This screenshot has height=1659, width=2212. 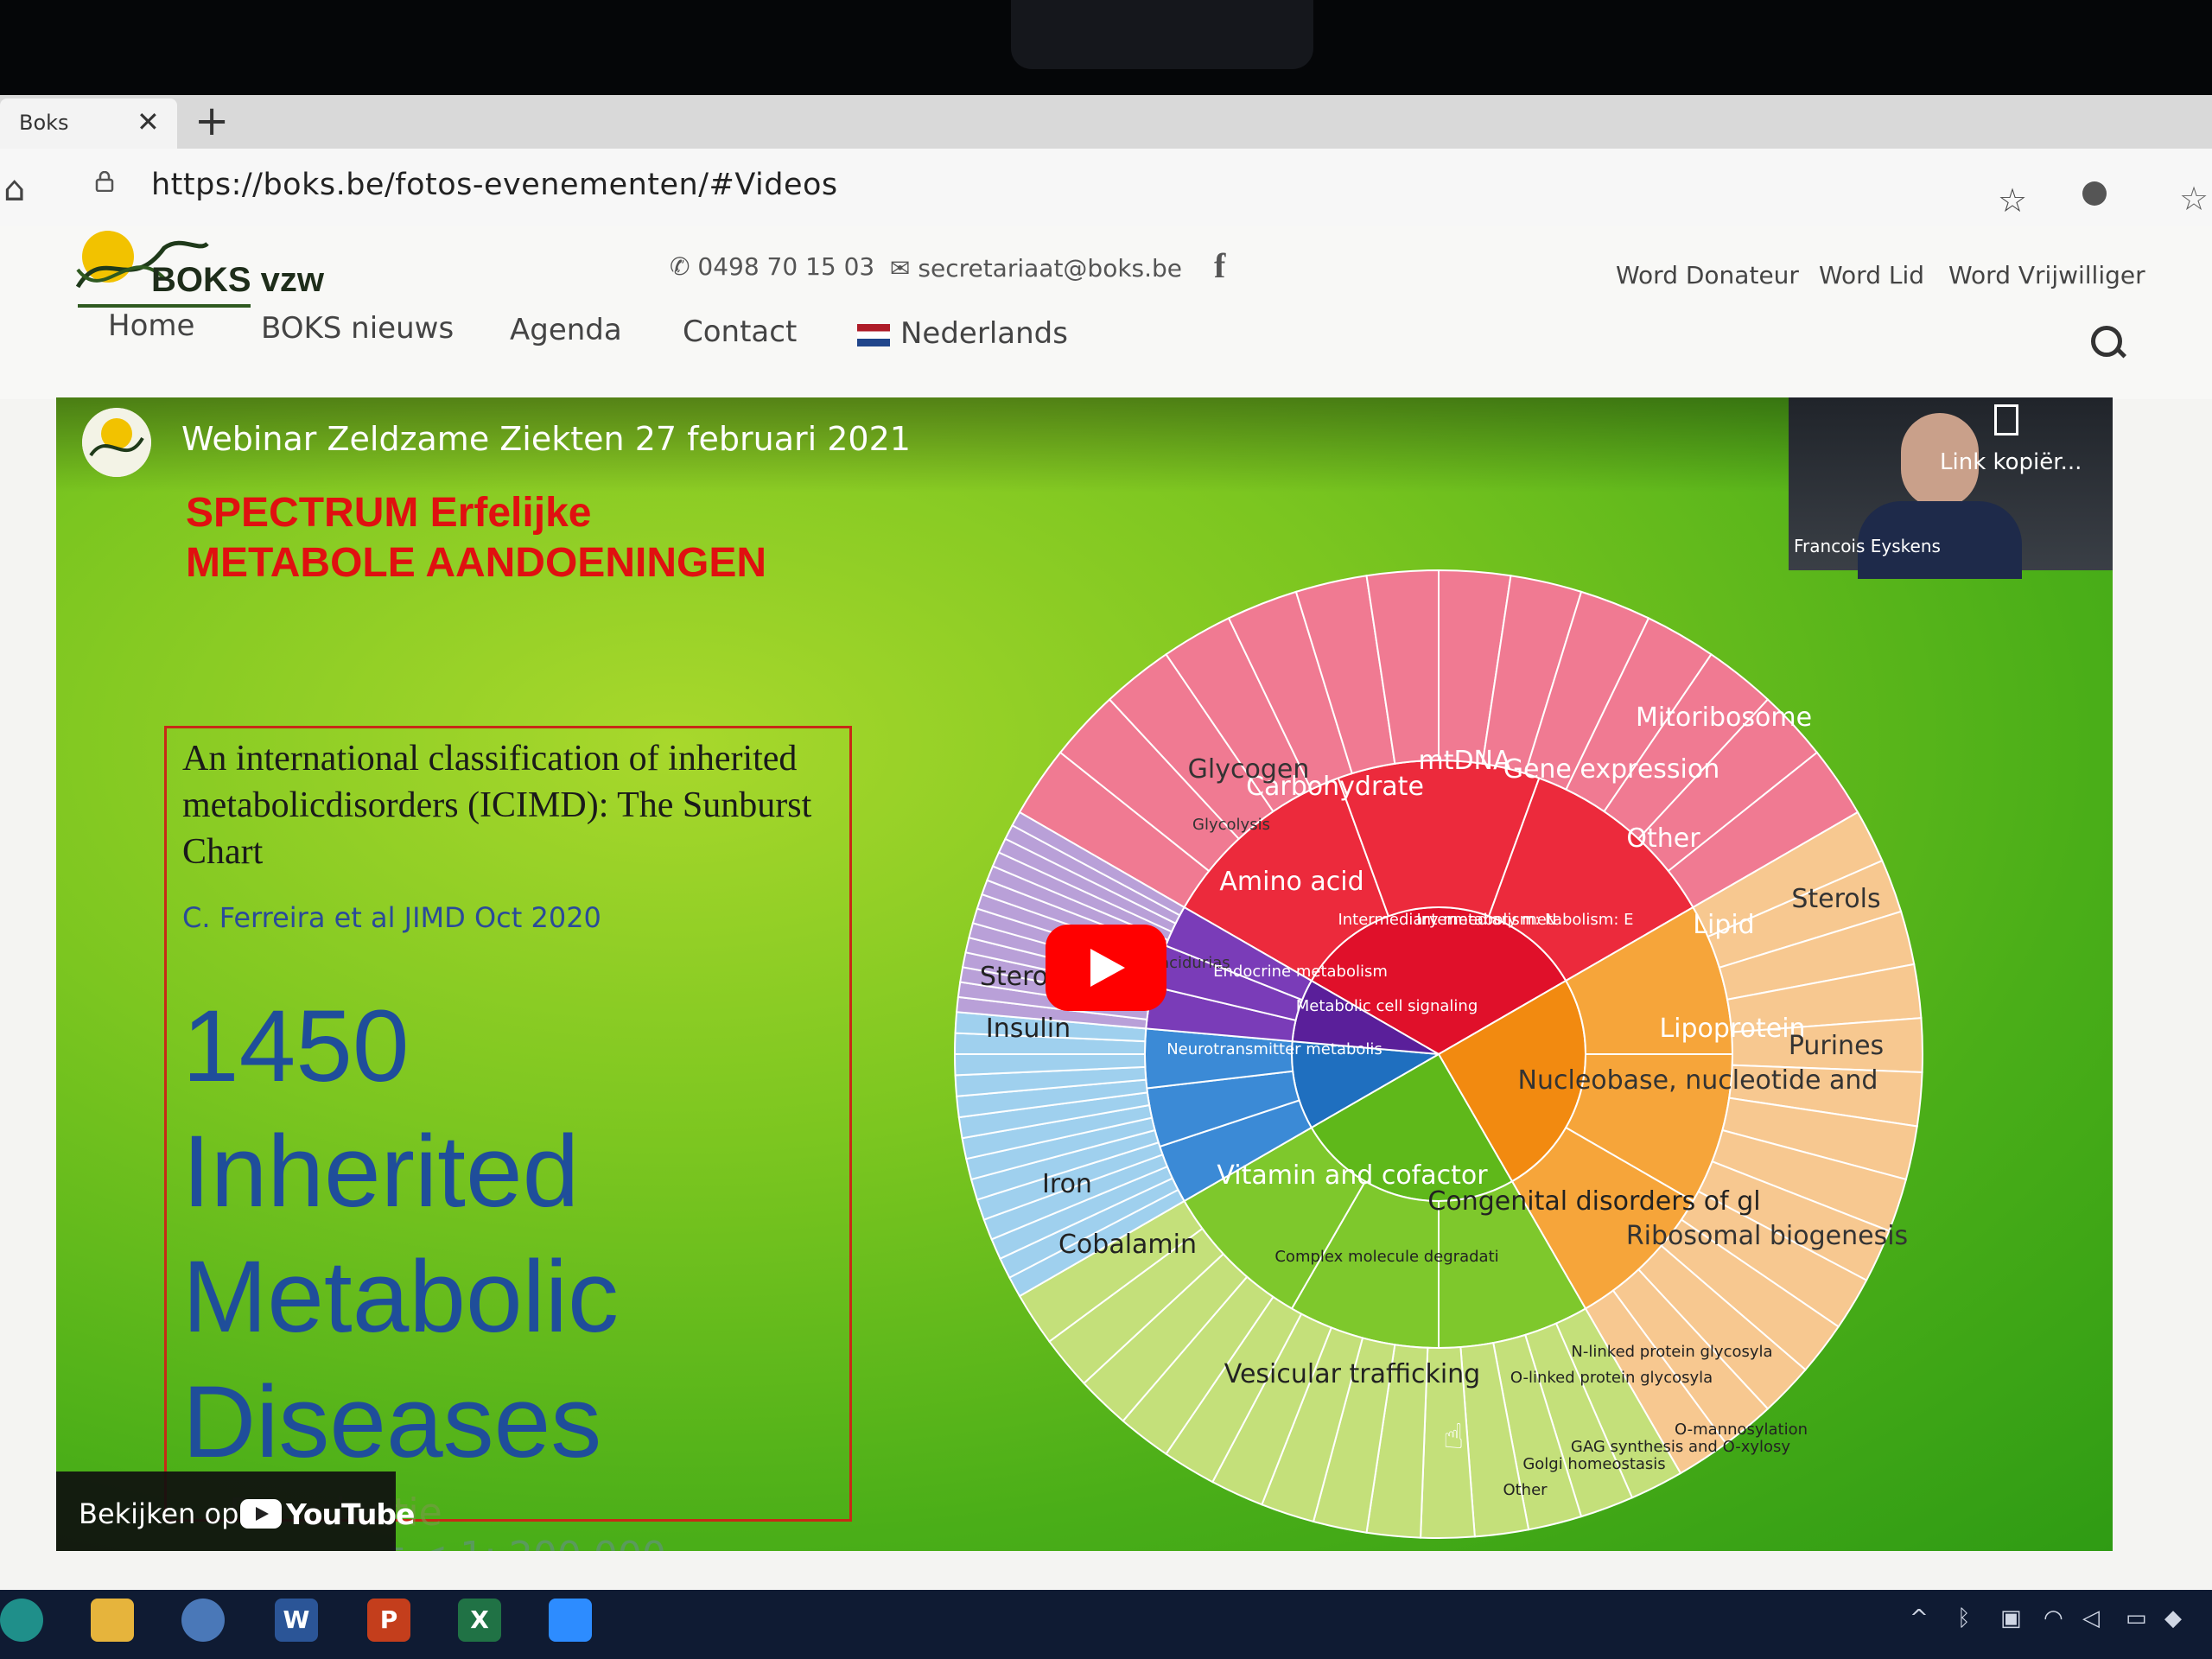 I want to click on sunburst-label: Gene expression, so click(x=1611, y=769).